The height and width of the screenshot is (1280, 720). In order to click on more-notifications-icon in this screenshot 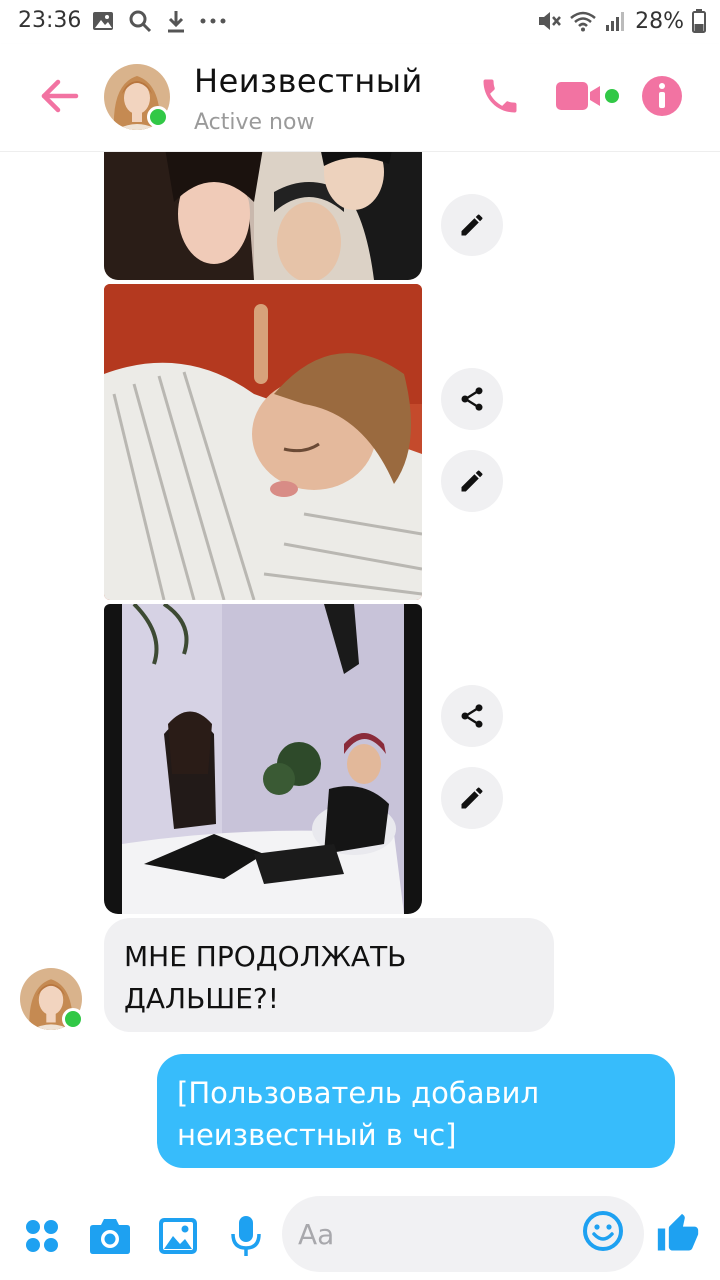, I will do `click(213, 21)`.